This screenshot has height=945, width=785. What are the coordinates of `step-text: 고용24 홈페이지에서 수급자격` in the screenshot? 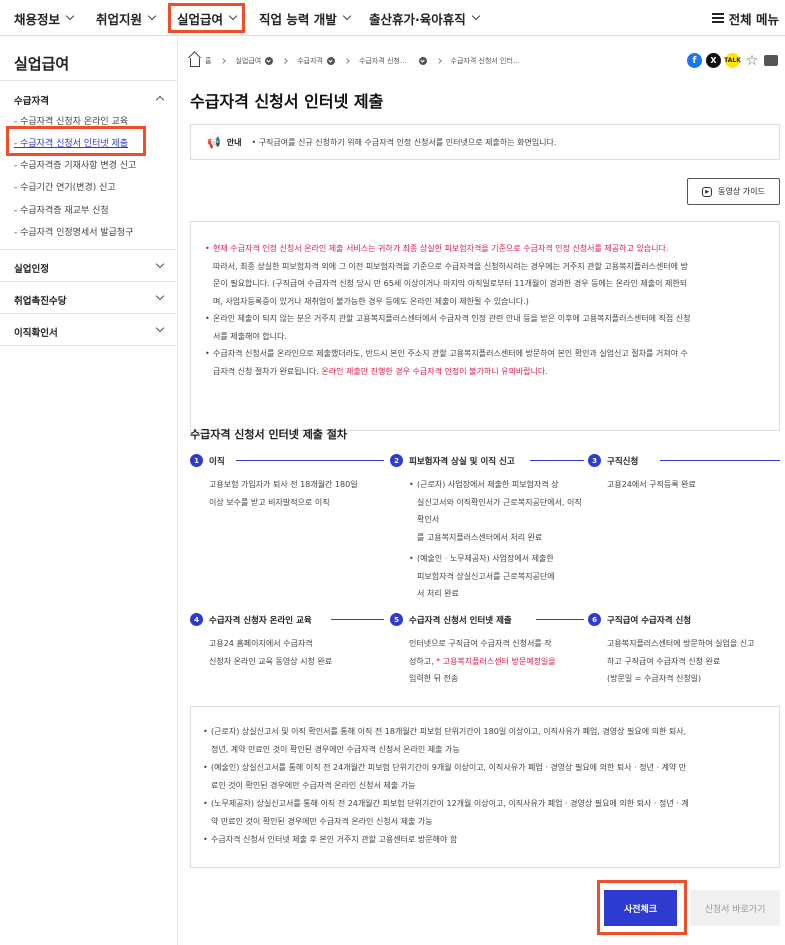 It's located at (261, 643).